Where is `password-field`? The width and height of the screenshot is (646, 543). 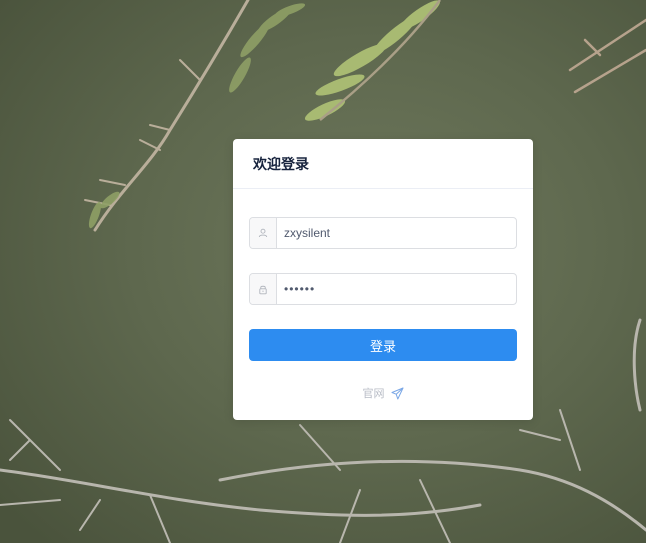
password-field is located at coordinates (383, 289).